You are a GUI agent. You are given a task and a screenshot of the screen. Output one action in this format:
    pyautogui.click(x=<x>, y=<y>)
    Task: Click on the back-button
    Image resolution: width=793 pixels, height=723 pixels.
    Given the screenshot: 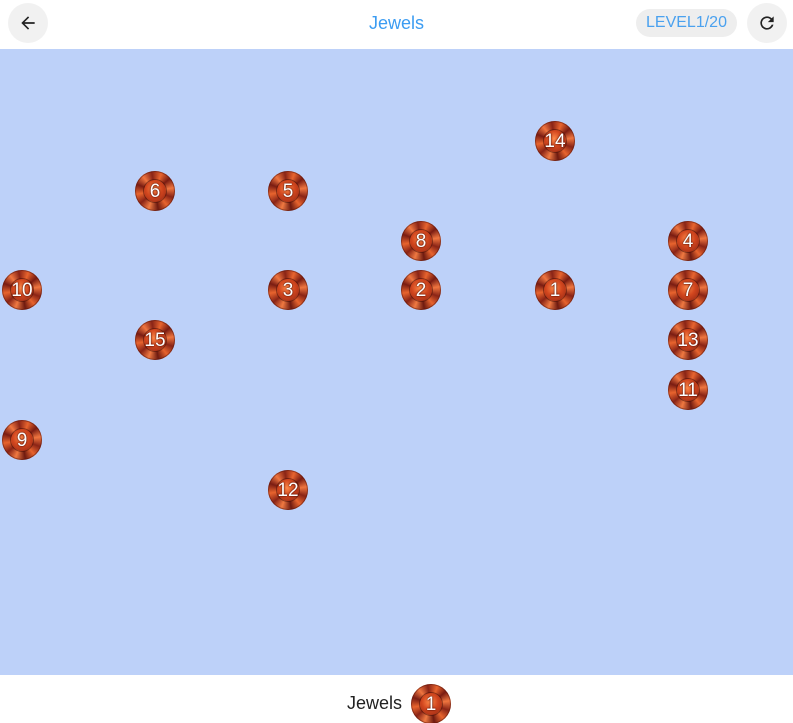 What is the action you would take?
    pyautogui.click(x=28, y=23)
    